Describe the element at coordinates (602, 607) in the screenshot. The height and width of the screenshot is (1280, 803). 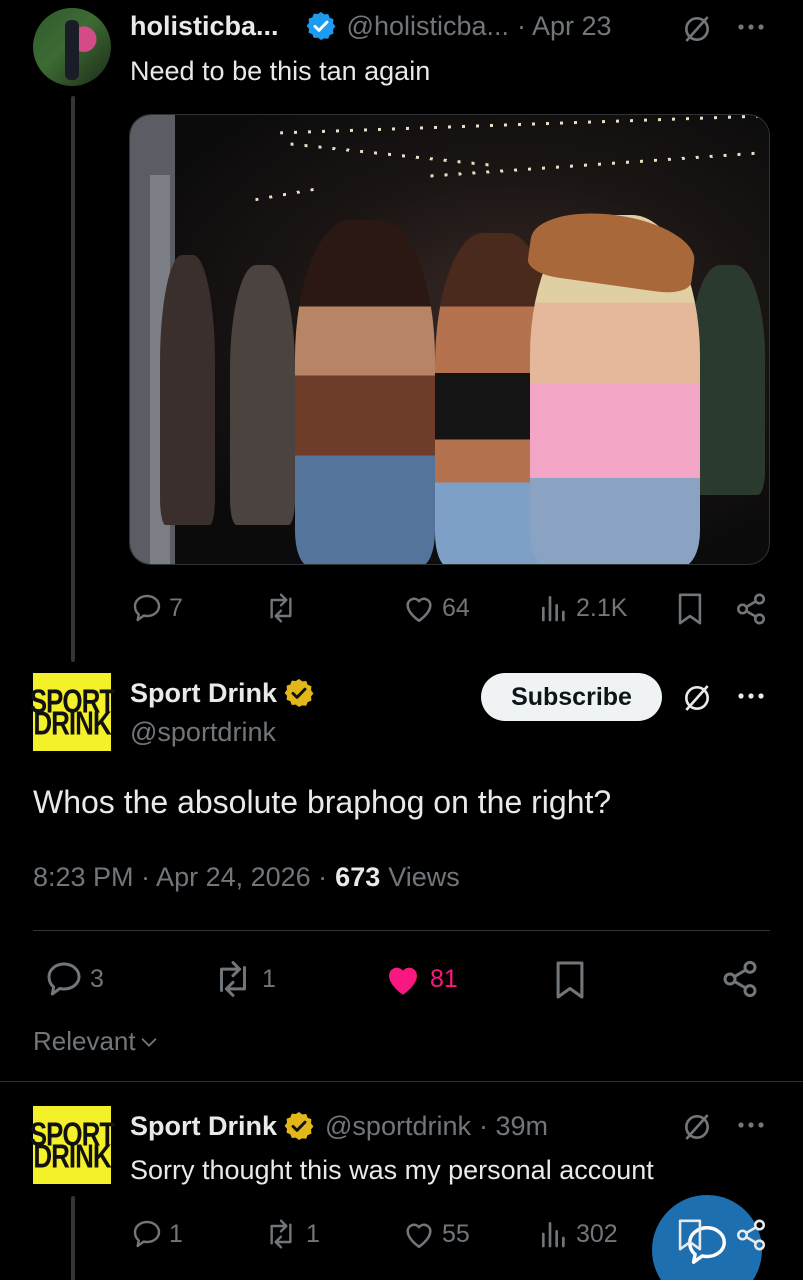
I see `views-count: 2.1K` at that location.